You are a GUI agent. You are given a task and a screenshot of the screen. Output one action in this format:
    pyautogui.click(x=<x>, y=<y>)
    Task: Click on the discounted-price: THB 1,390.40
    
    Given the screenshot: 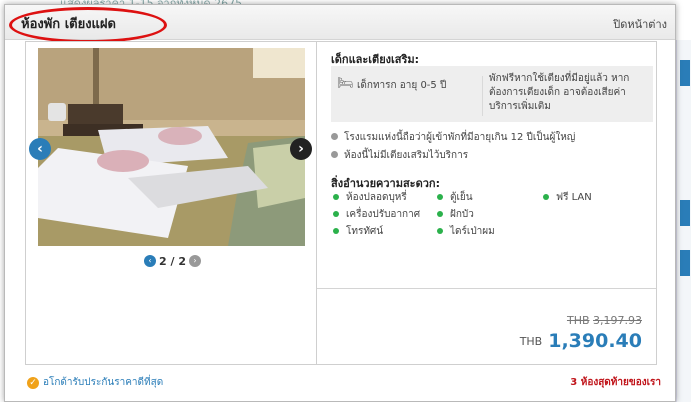 What is the action you would take?
    pyautogui.click(x=581, y=341)
    